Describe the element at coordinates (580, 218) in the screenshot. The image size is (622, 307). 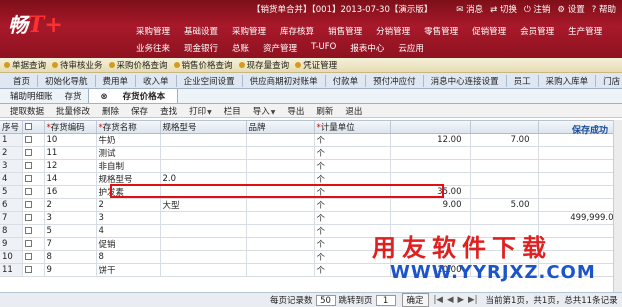
I see `price3-cell: 499,999.0` at that location.